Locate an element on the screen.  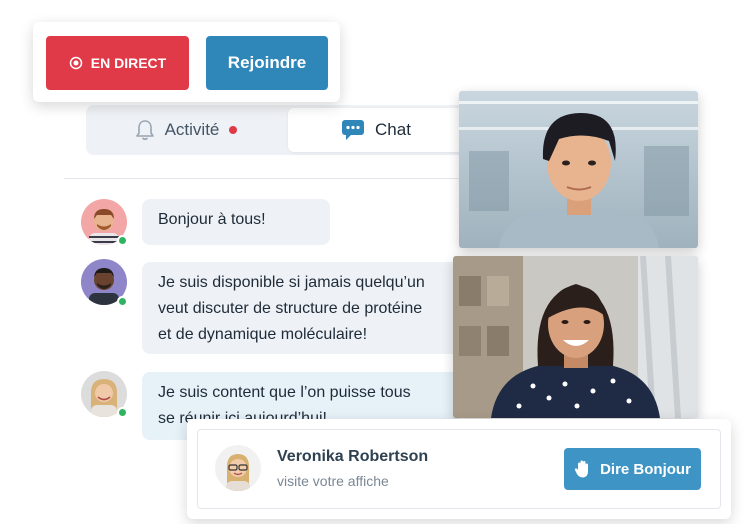
message-bubble: Bonjour à tous! is located at coordinates (236, 222).